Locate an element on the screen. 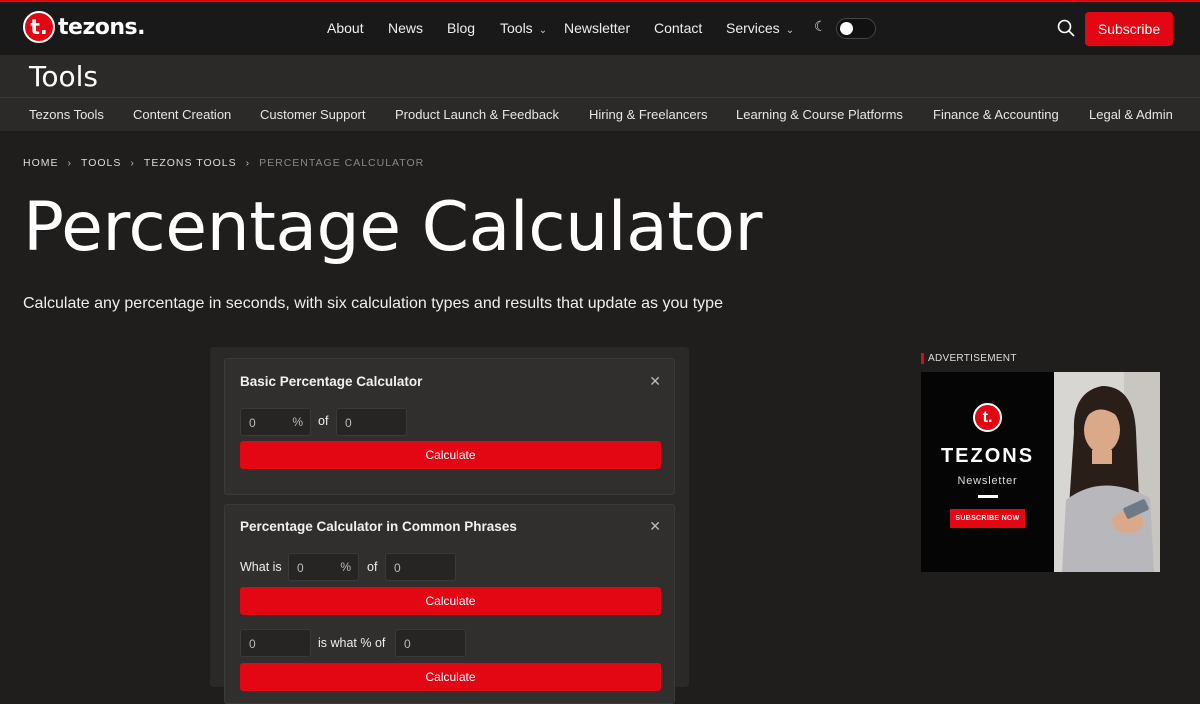 The height and width of the screenshot is (704, 1200). section-title: Tools is located at coordinates (63, 76).